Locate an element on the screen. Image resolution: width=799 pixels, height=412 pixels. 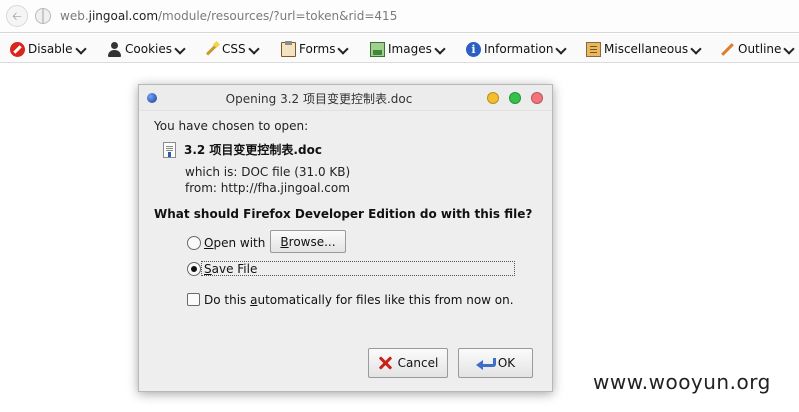
dialog-title: Opening 3.2 项目变更控制表.doc is located at coordinates (319, 99).